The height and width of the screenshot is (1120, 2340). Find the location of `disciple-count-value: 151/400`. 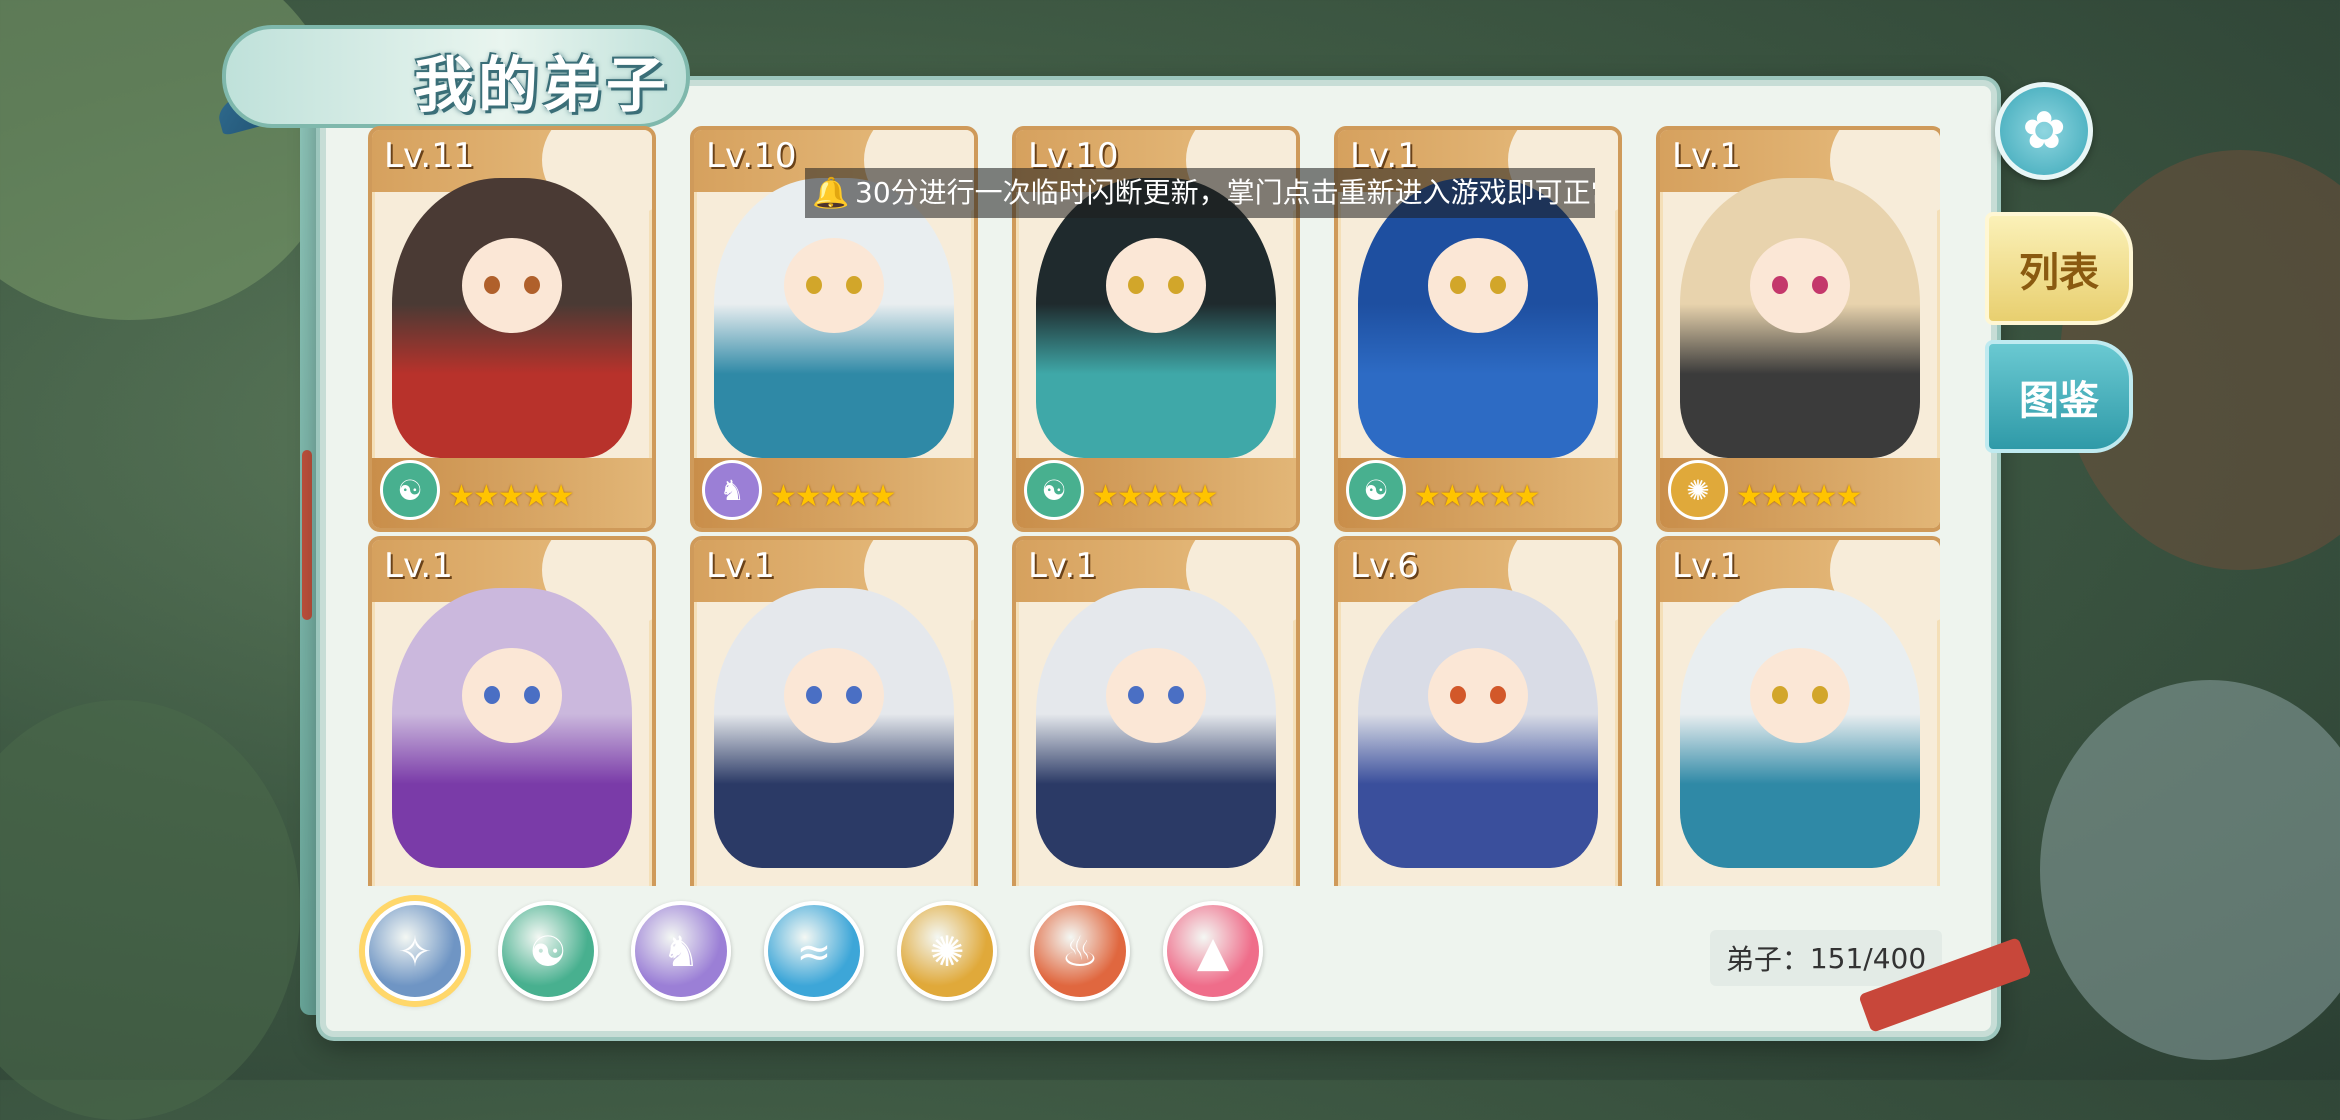

disciple-count-value: 151/400 is located at coordinates (1868, 958).